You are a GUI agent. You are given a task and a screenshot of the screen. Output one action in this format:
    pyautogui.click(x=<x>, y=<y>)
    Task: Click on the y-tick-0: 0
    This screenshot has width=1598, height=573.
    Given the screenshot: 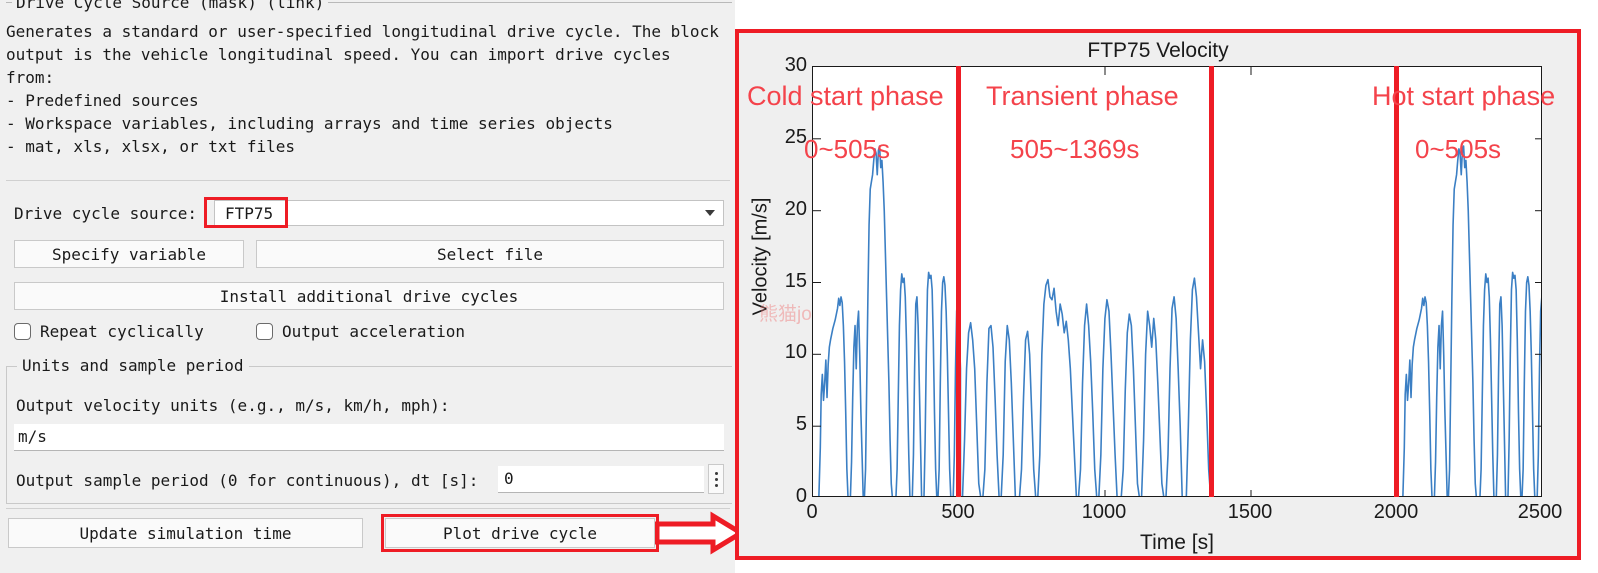 What is the action you would take?
    pyautogui.click(x=801, y=496)
    